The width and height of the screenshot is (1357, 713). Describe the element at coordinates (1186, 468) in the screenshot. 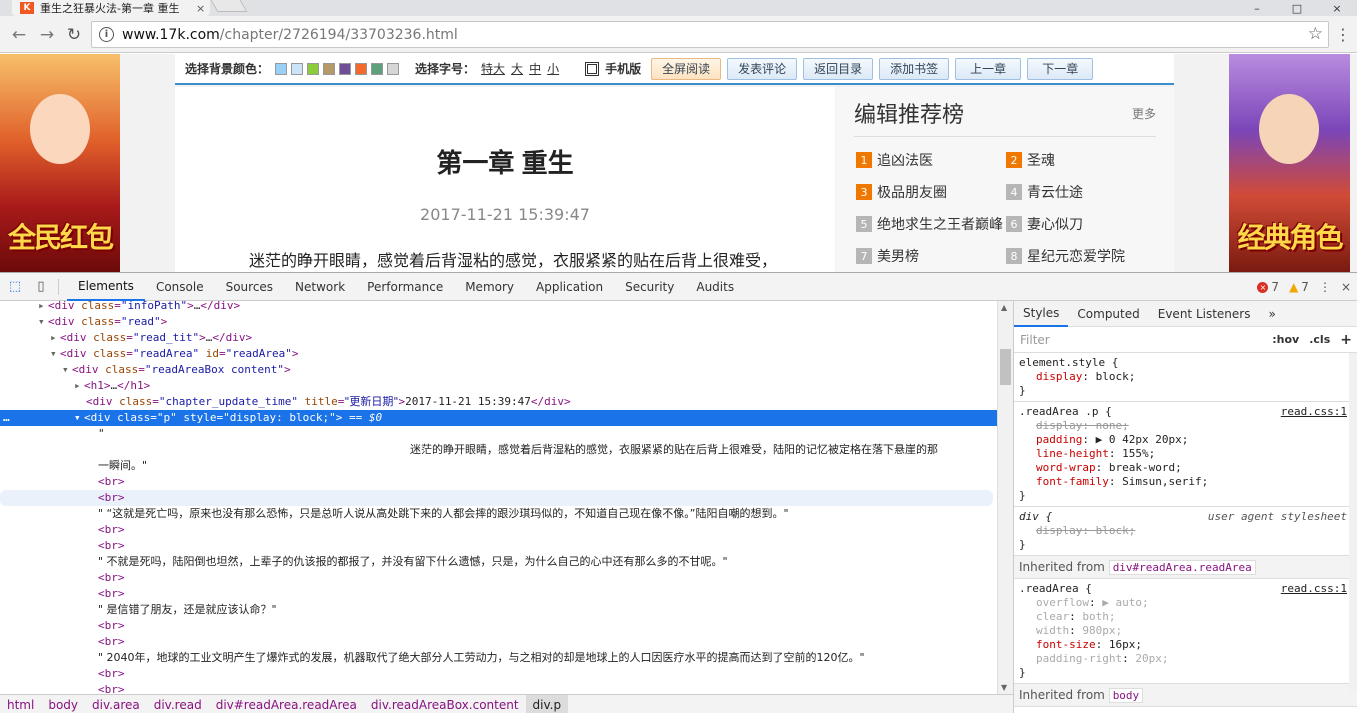

I see `css-property: word-wrap: break-word;` at that location.